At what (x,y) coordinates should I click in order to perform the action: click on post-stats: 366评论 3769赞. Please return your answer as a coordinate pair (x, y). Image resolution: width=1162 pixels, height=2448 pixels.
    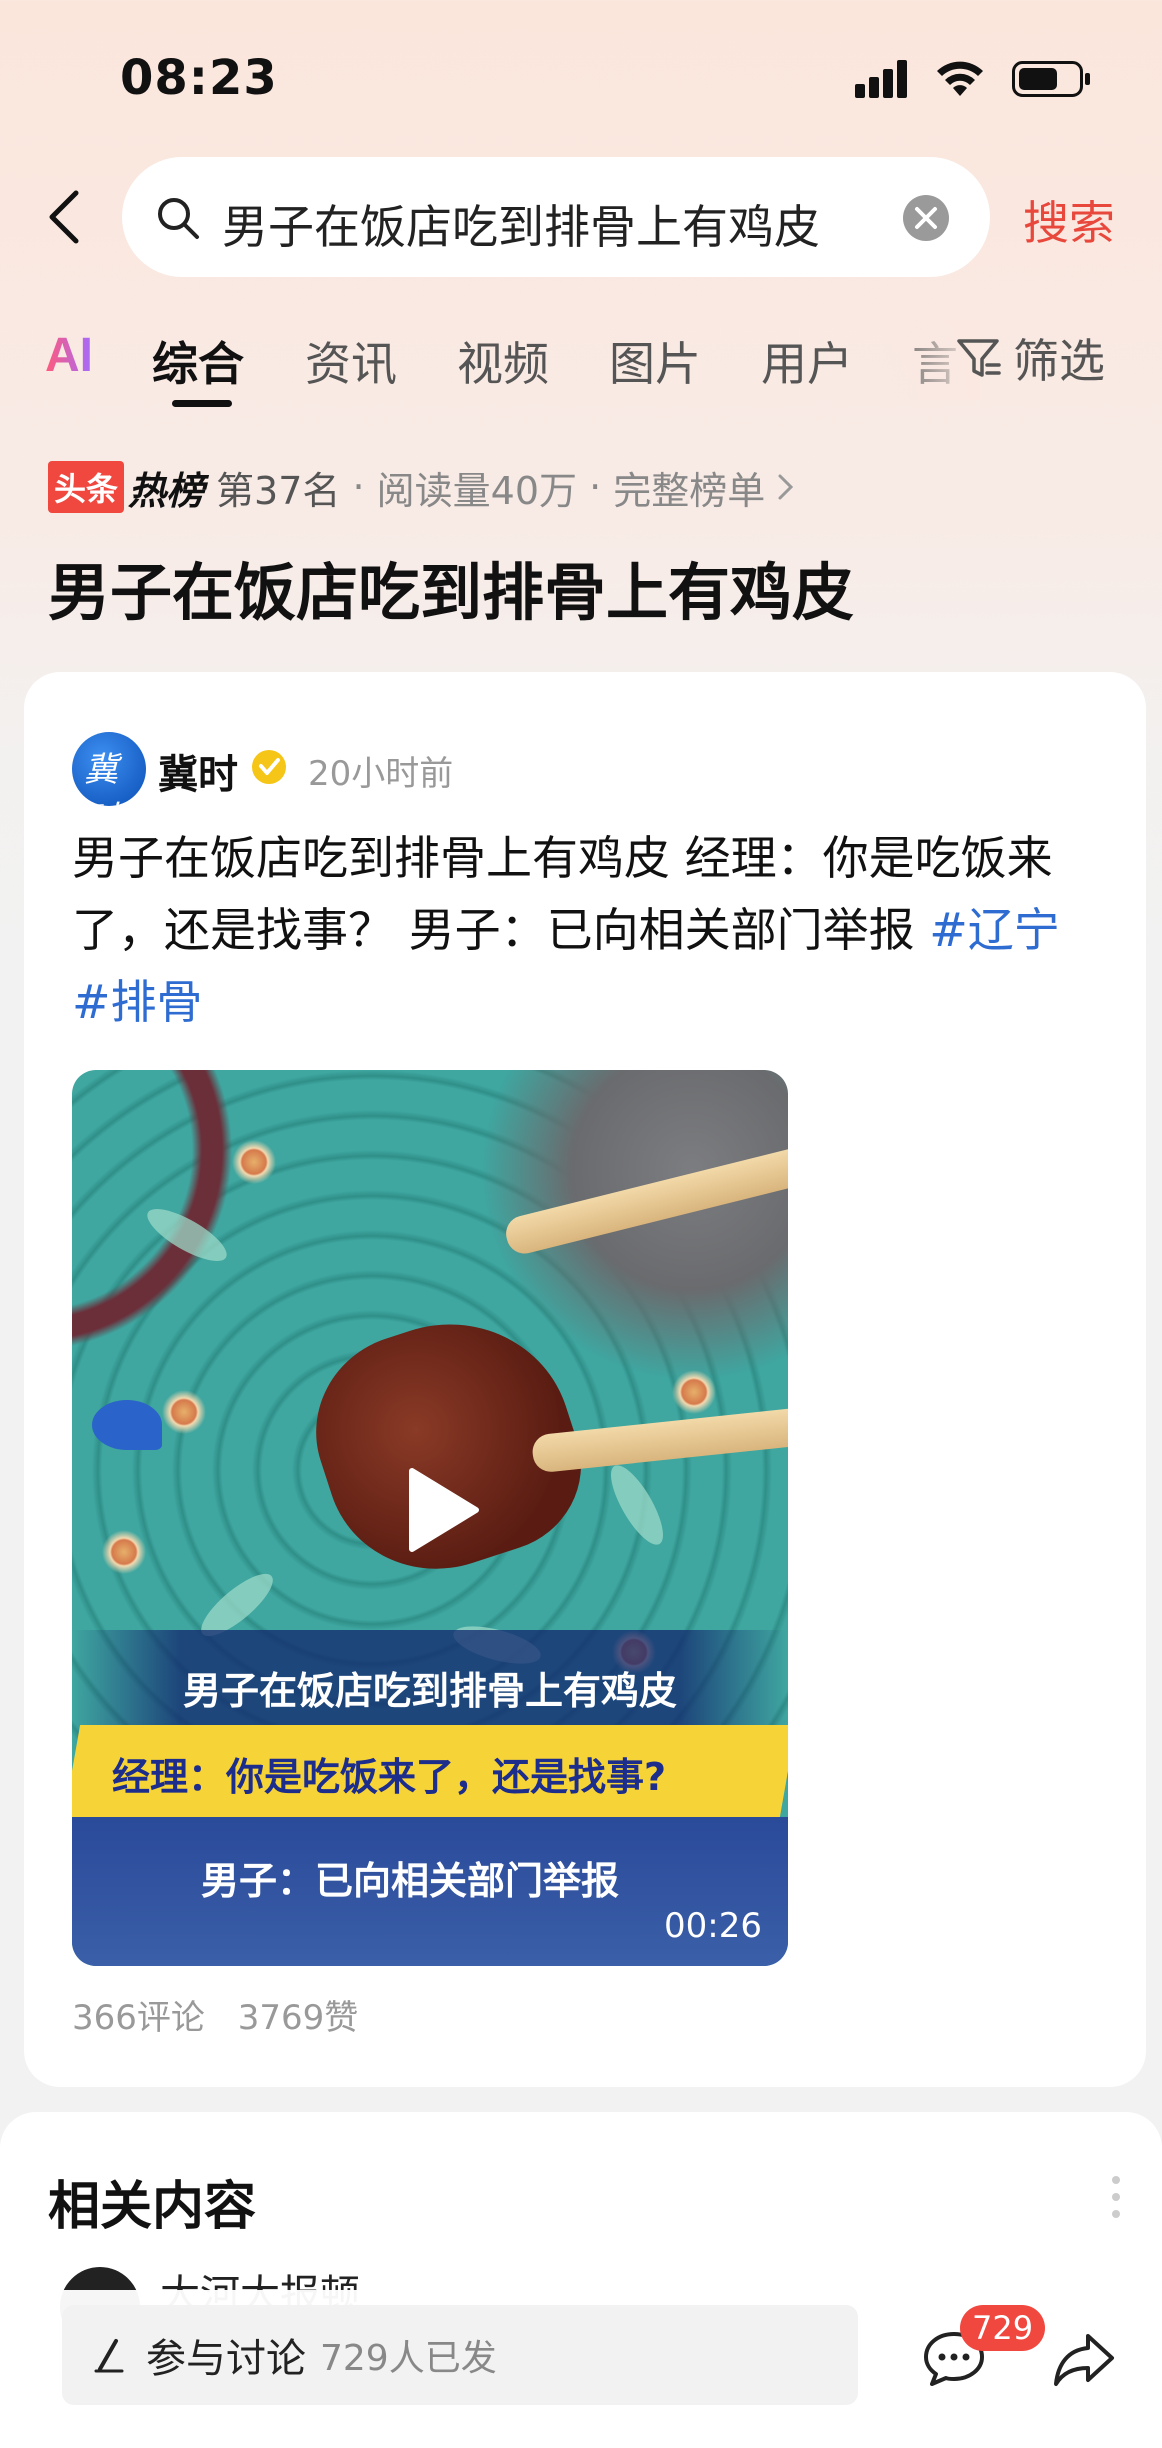
    Looking at the image, I should click on (226, 2014).